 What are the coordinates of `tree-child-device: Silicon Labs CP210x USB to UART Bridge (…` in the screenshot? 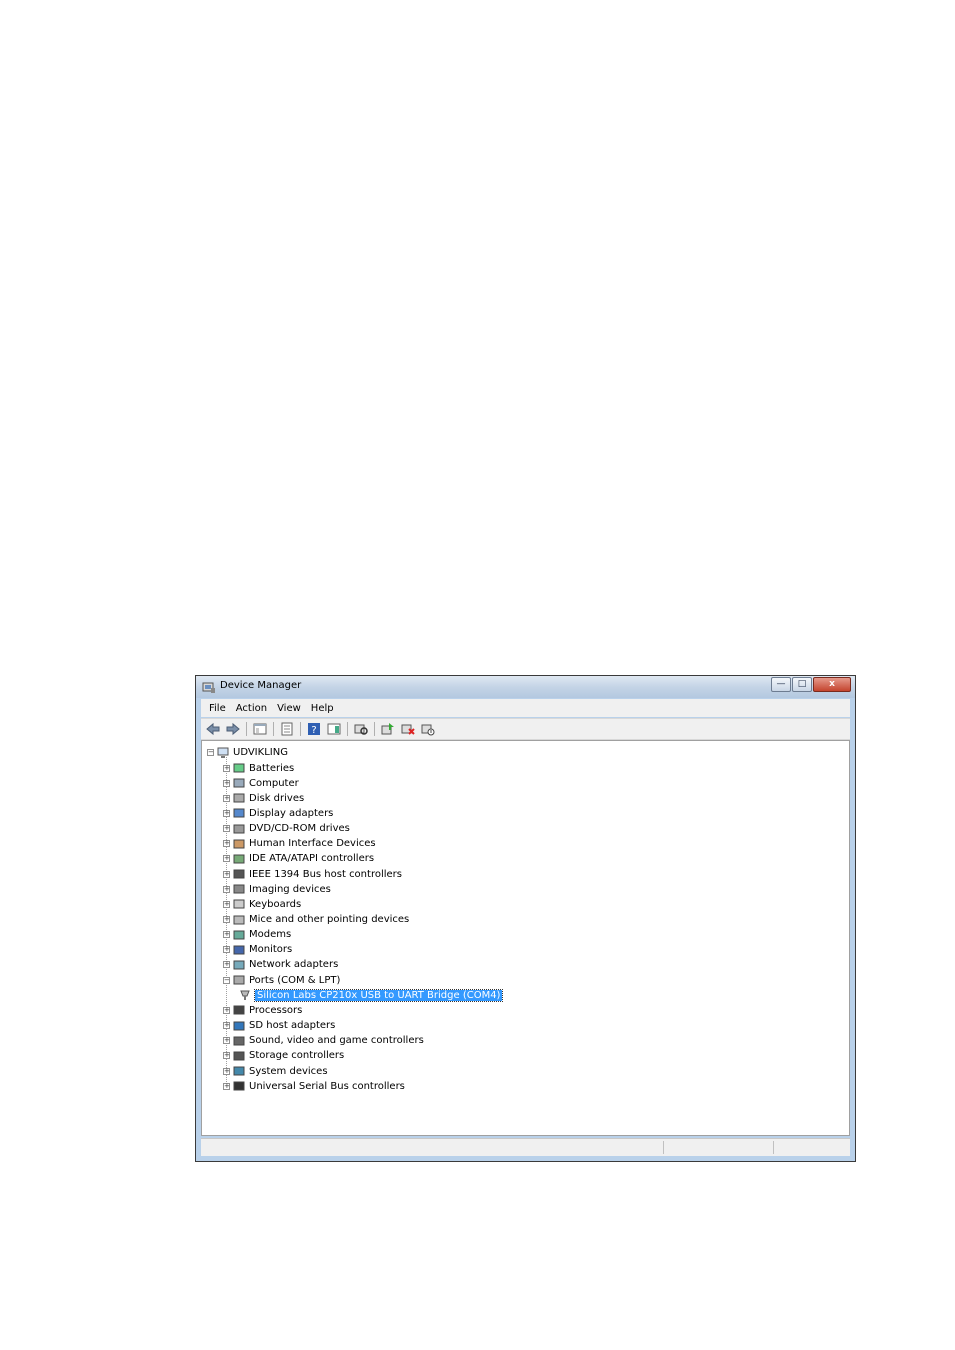 It's located at (371, 995).